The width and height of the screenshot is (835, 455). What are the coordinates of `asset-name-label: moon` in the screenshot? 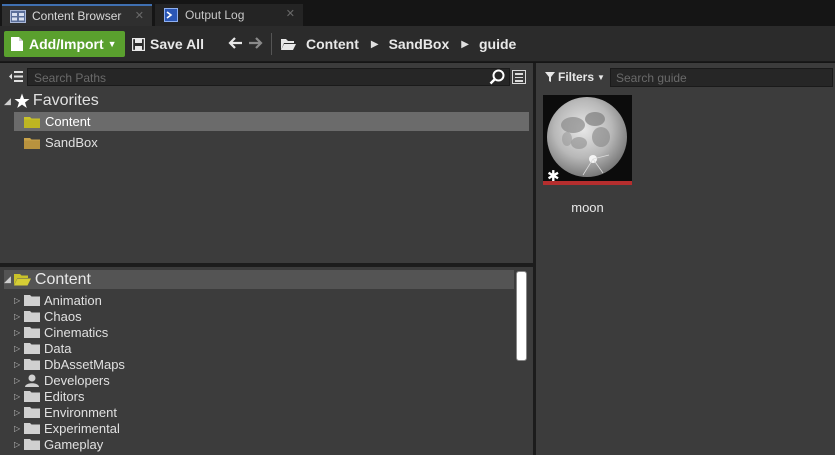 It's located at (587, 207).